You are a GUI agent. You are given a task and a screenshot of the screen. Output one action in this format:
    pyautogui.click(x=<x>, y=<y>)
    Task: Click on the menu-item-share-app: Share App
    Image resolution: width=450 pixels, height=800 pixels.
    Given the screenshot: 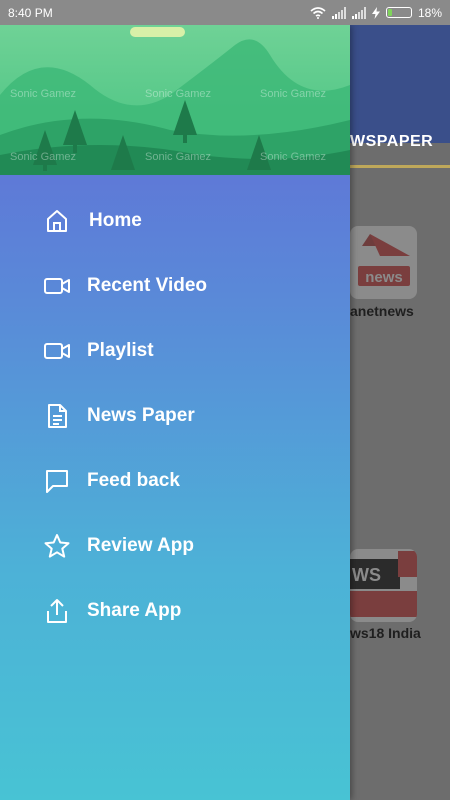 What is the action you would take?
    pyautogui.click(x=175, y=611)
    